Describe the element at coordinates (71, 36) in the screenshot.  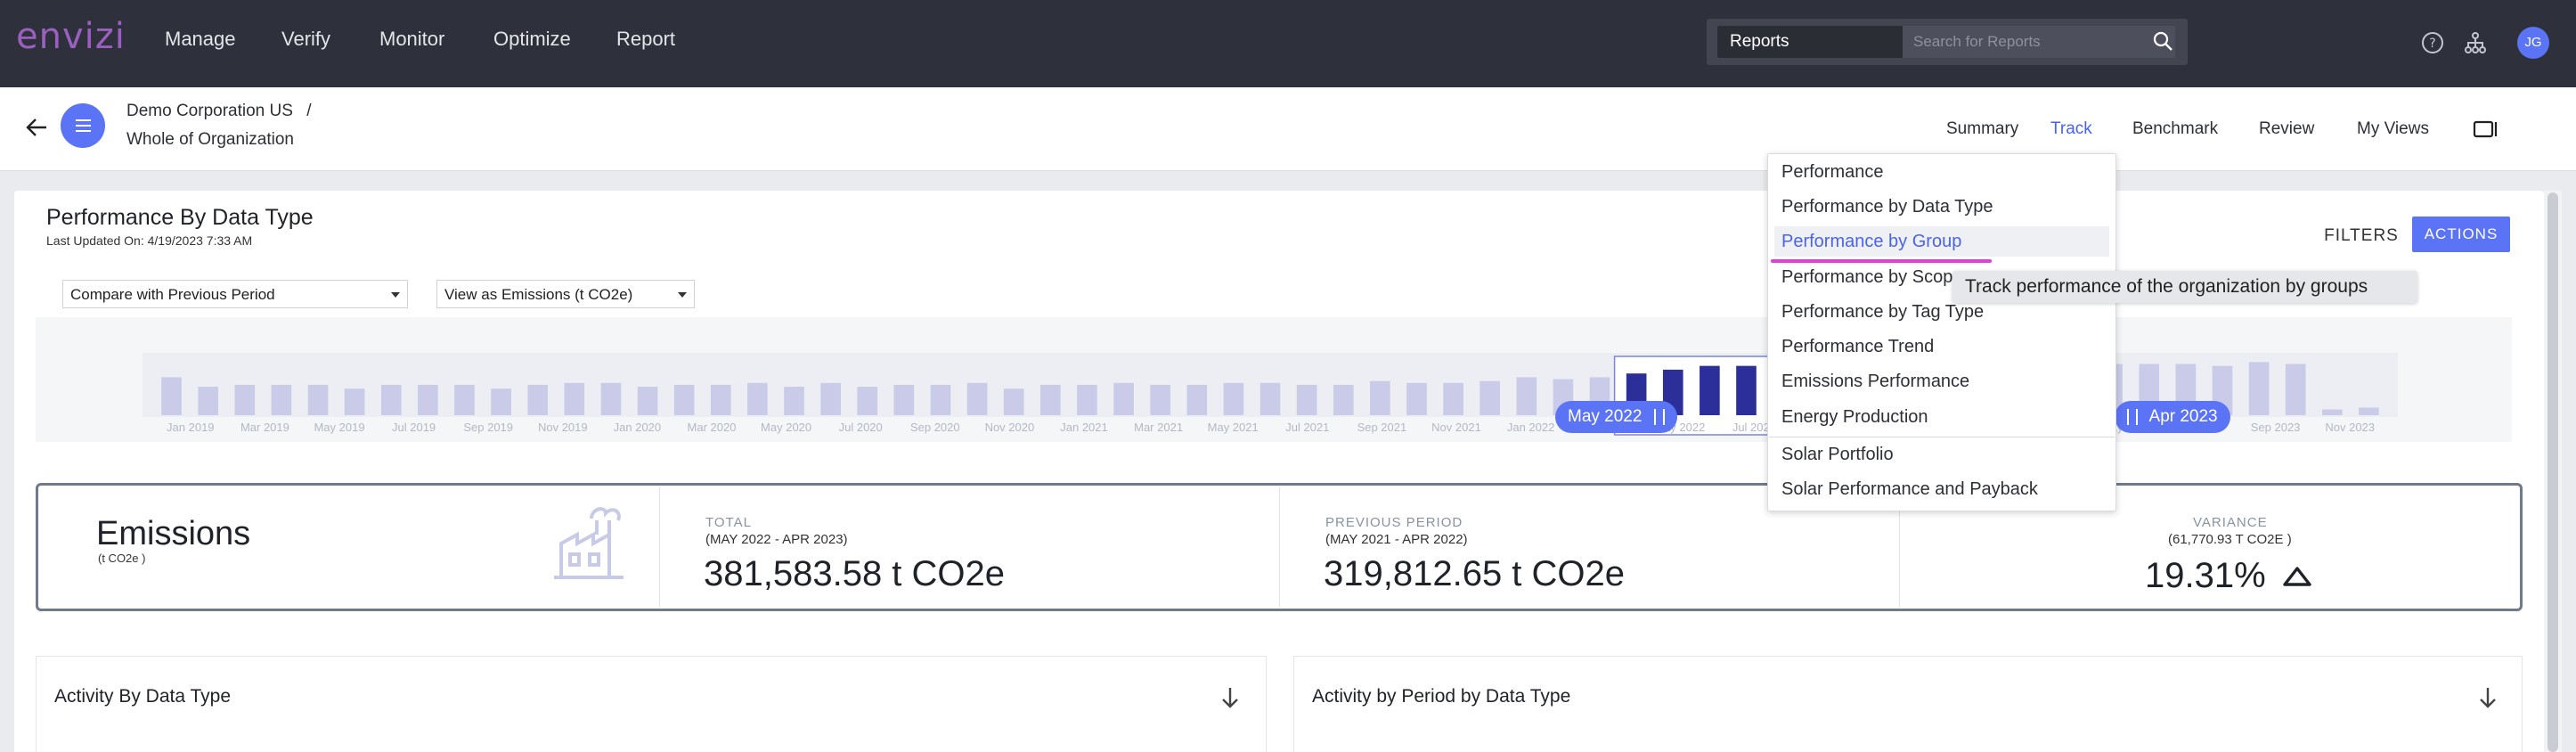
I see `envizi-logo: envizi` at that location.